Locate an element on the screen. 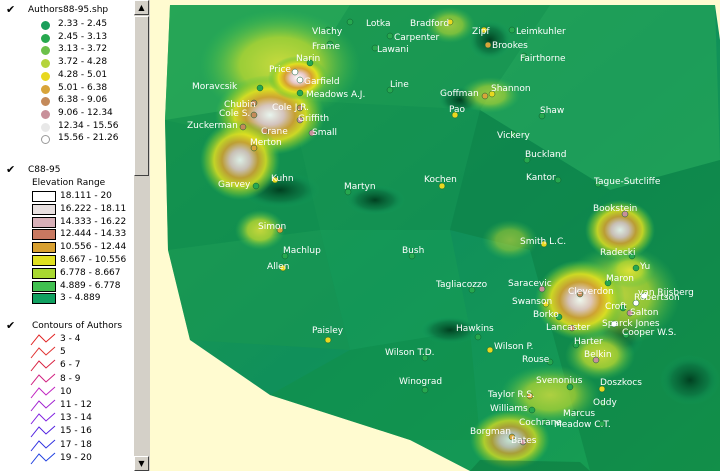 This screenshot has height=471, width=720. legend-item-label: 6.38 - 9.06 is located at coordinates (83, 100).